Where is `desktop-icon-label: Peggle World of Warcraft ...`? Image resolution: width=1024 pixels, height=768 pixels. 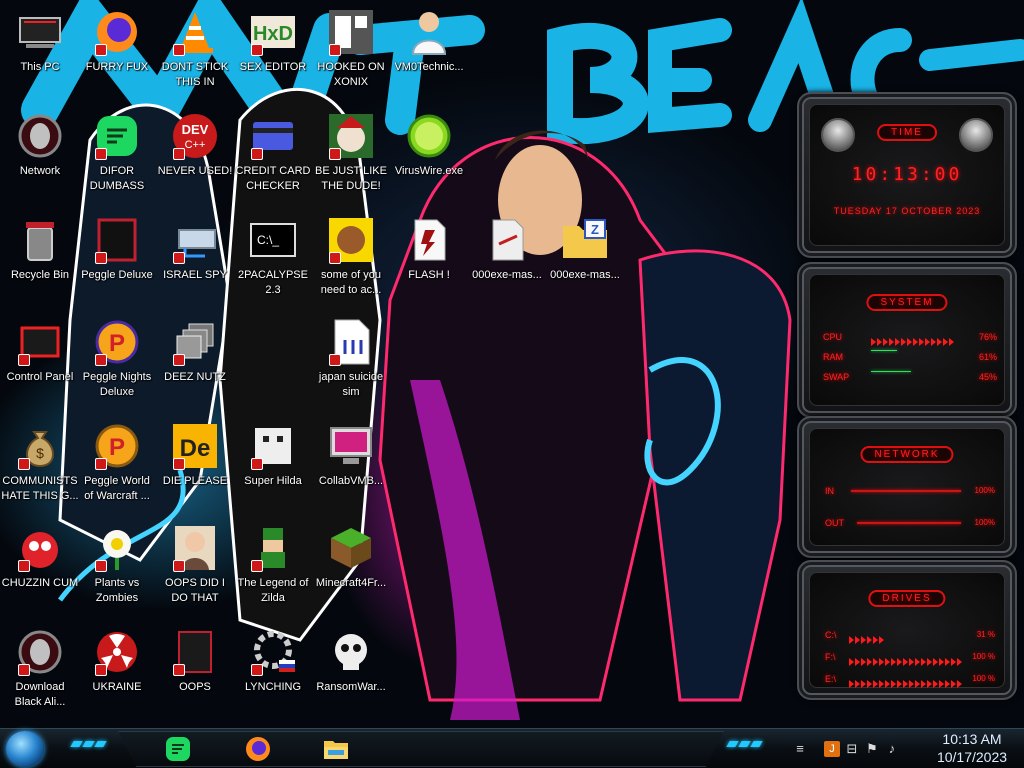 desktop-icon-label: Peggle World of Warcraft ... is located at coordinates (117, 488).